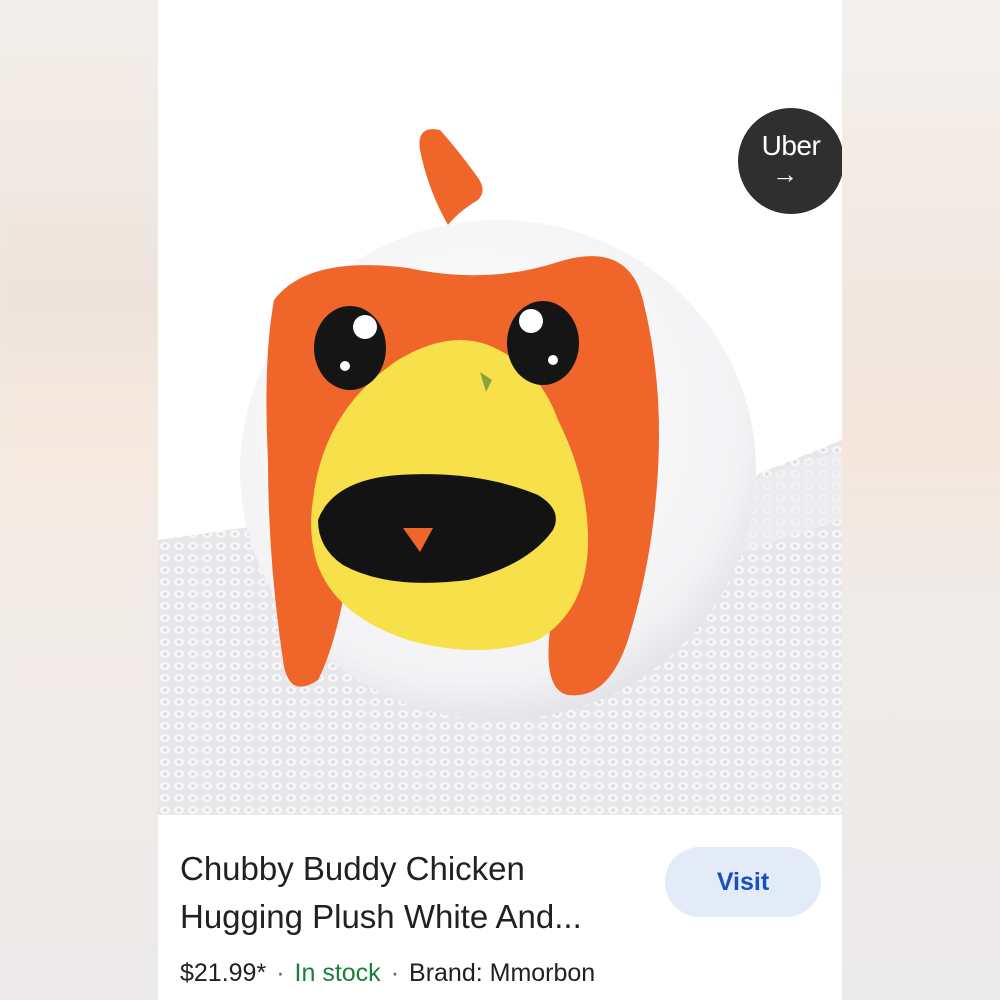 The width and height of the screenshot is (1000, 1000). What do you see at coordinates (350, 348) in the screenshot?
I see `left-eye` at bounding box center [350, 348].